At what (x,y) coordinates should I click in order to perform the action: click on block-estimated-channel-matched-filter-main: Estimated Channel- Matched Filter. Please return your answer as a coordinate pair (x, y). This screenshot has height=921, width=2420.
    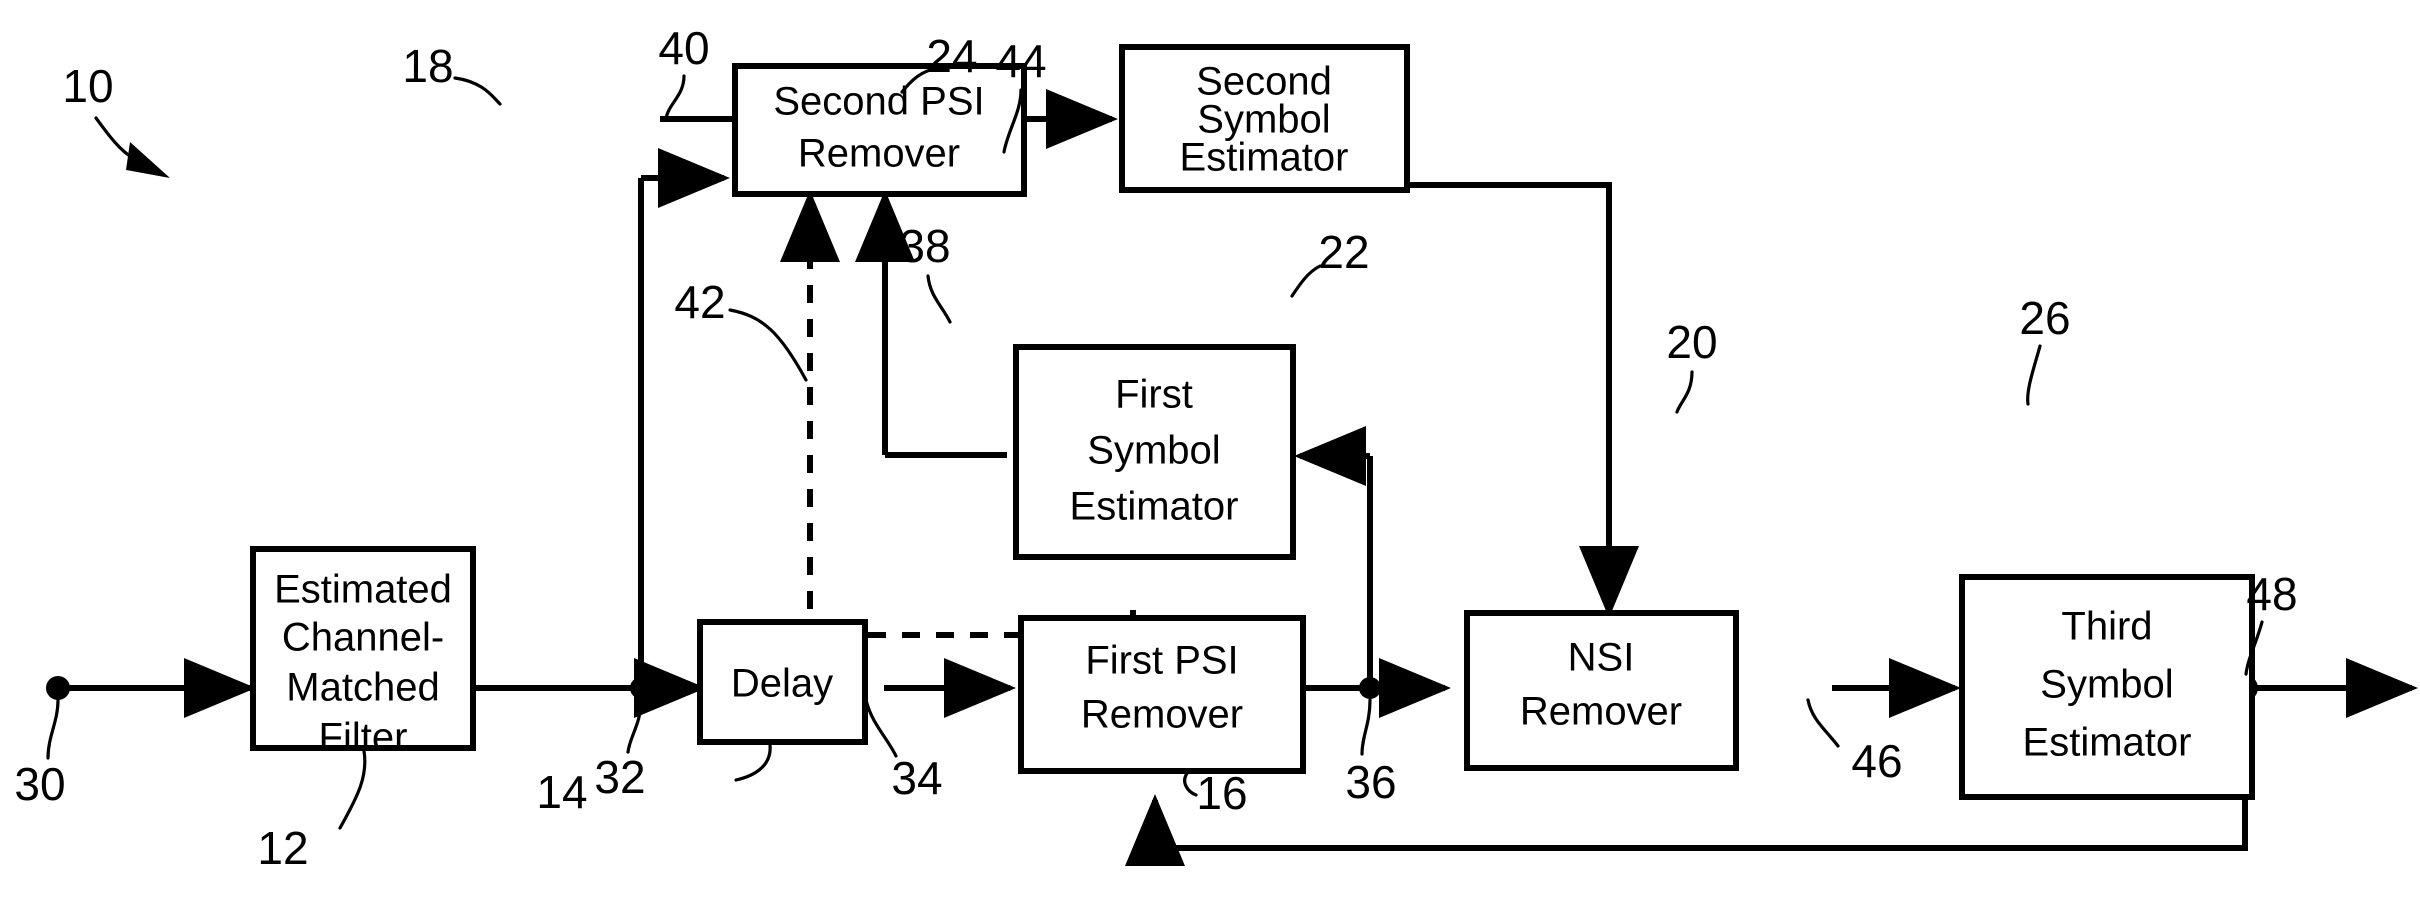
    Looking at the image, I should click on (363, 653).